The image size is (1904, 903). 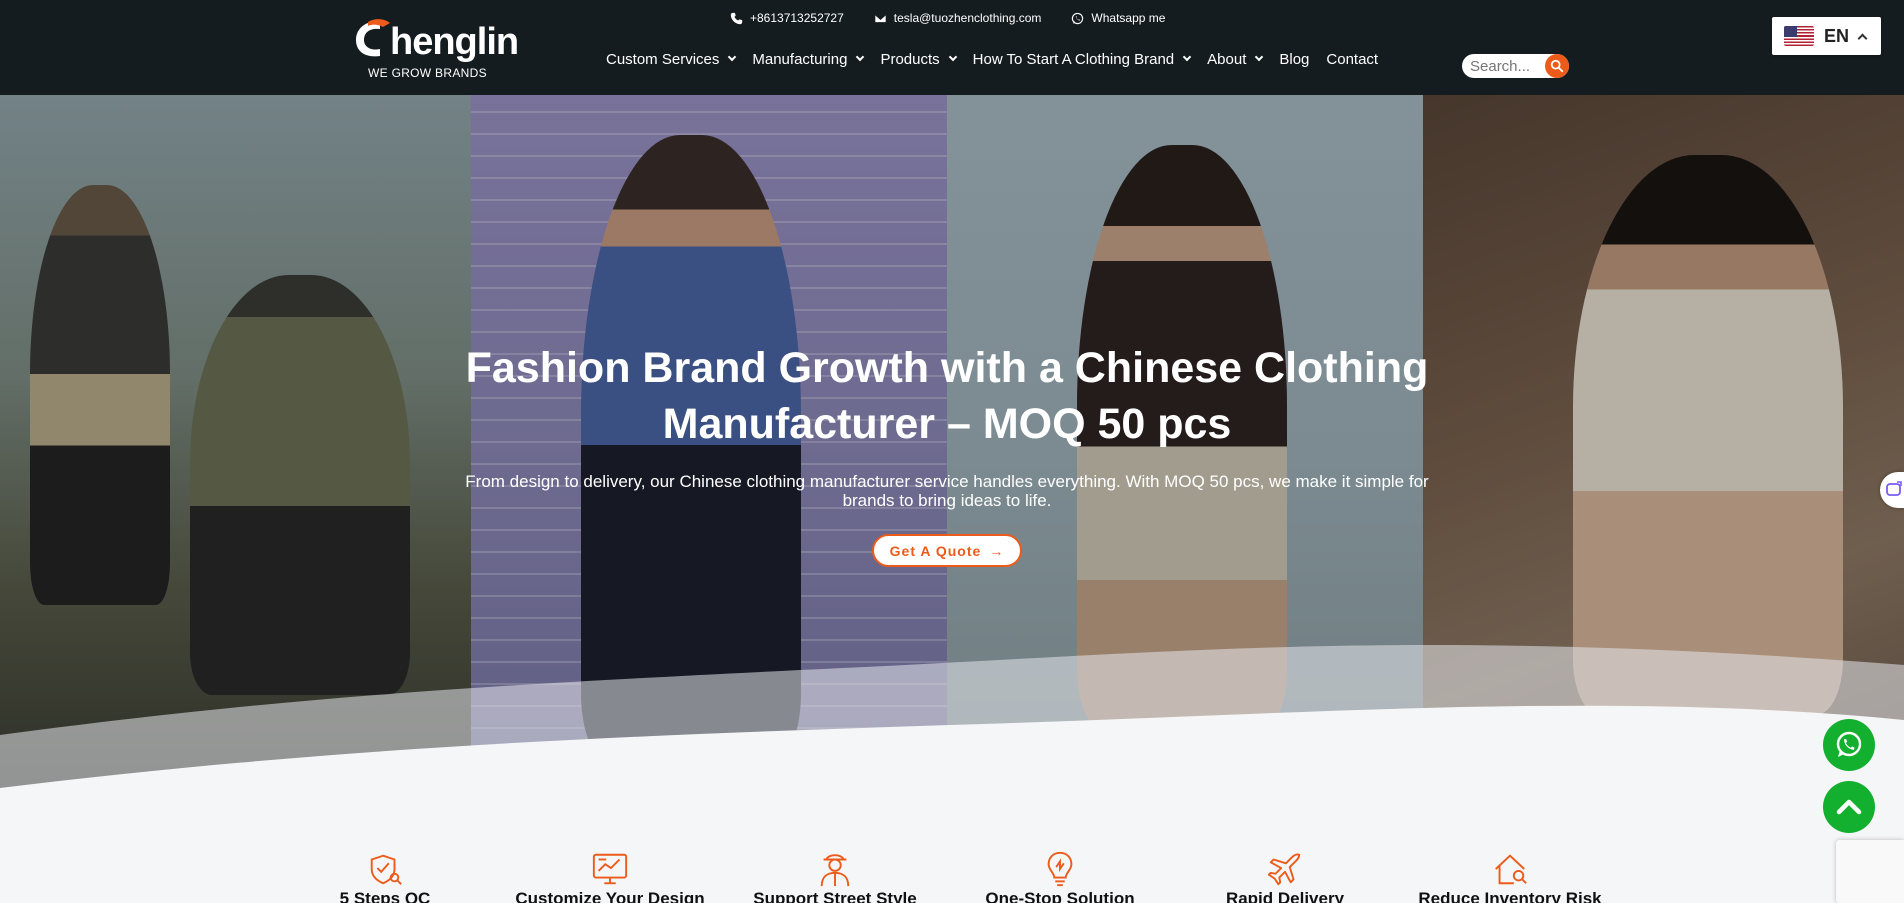 I want to click on nav-label: Contact, so click(x=1352, y=59).